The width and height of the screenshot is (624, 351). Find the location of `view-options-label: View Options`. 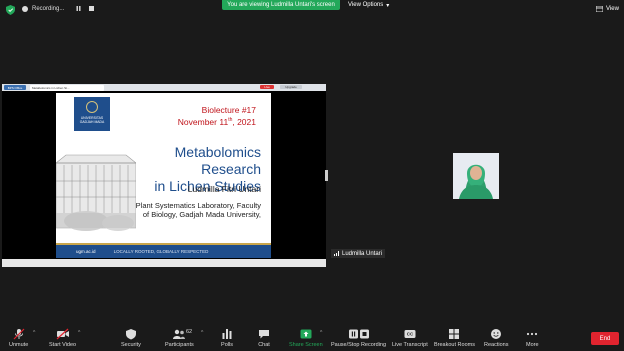

view-options-label: View Options is located at coordinates (366, 5).